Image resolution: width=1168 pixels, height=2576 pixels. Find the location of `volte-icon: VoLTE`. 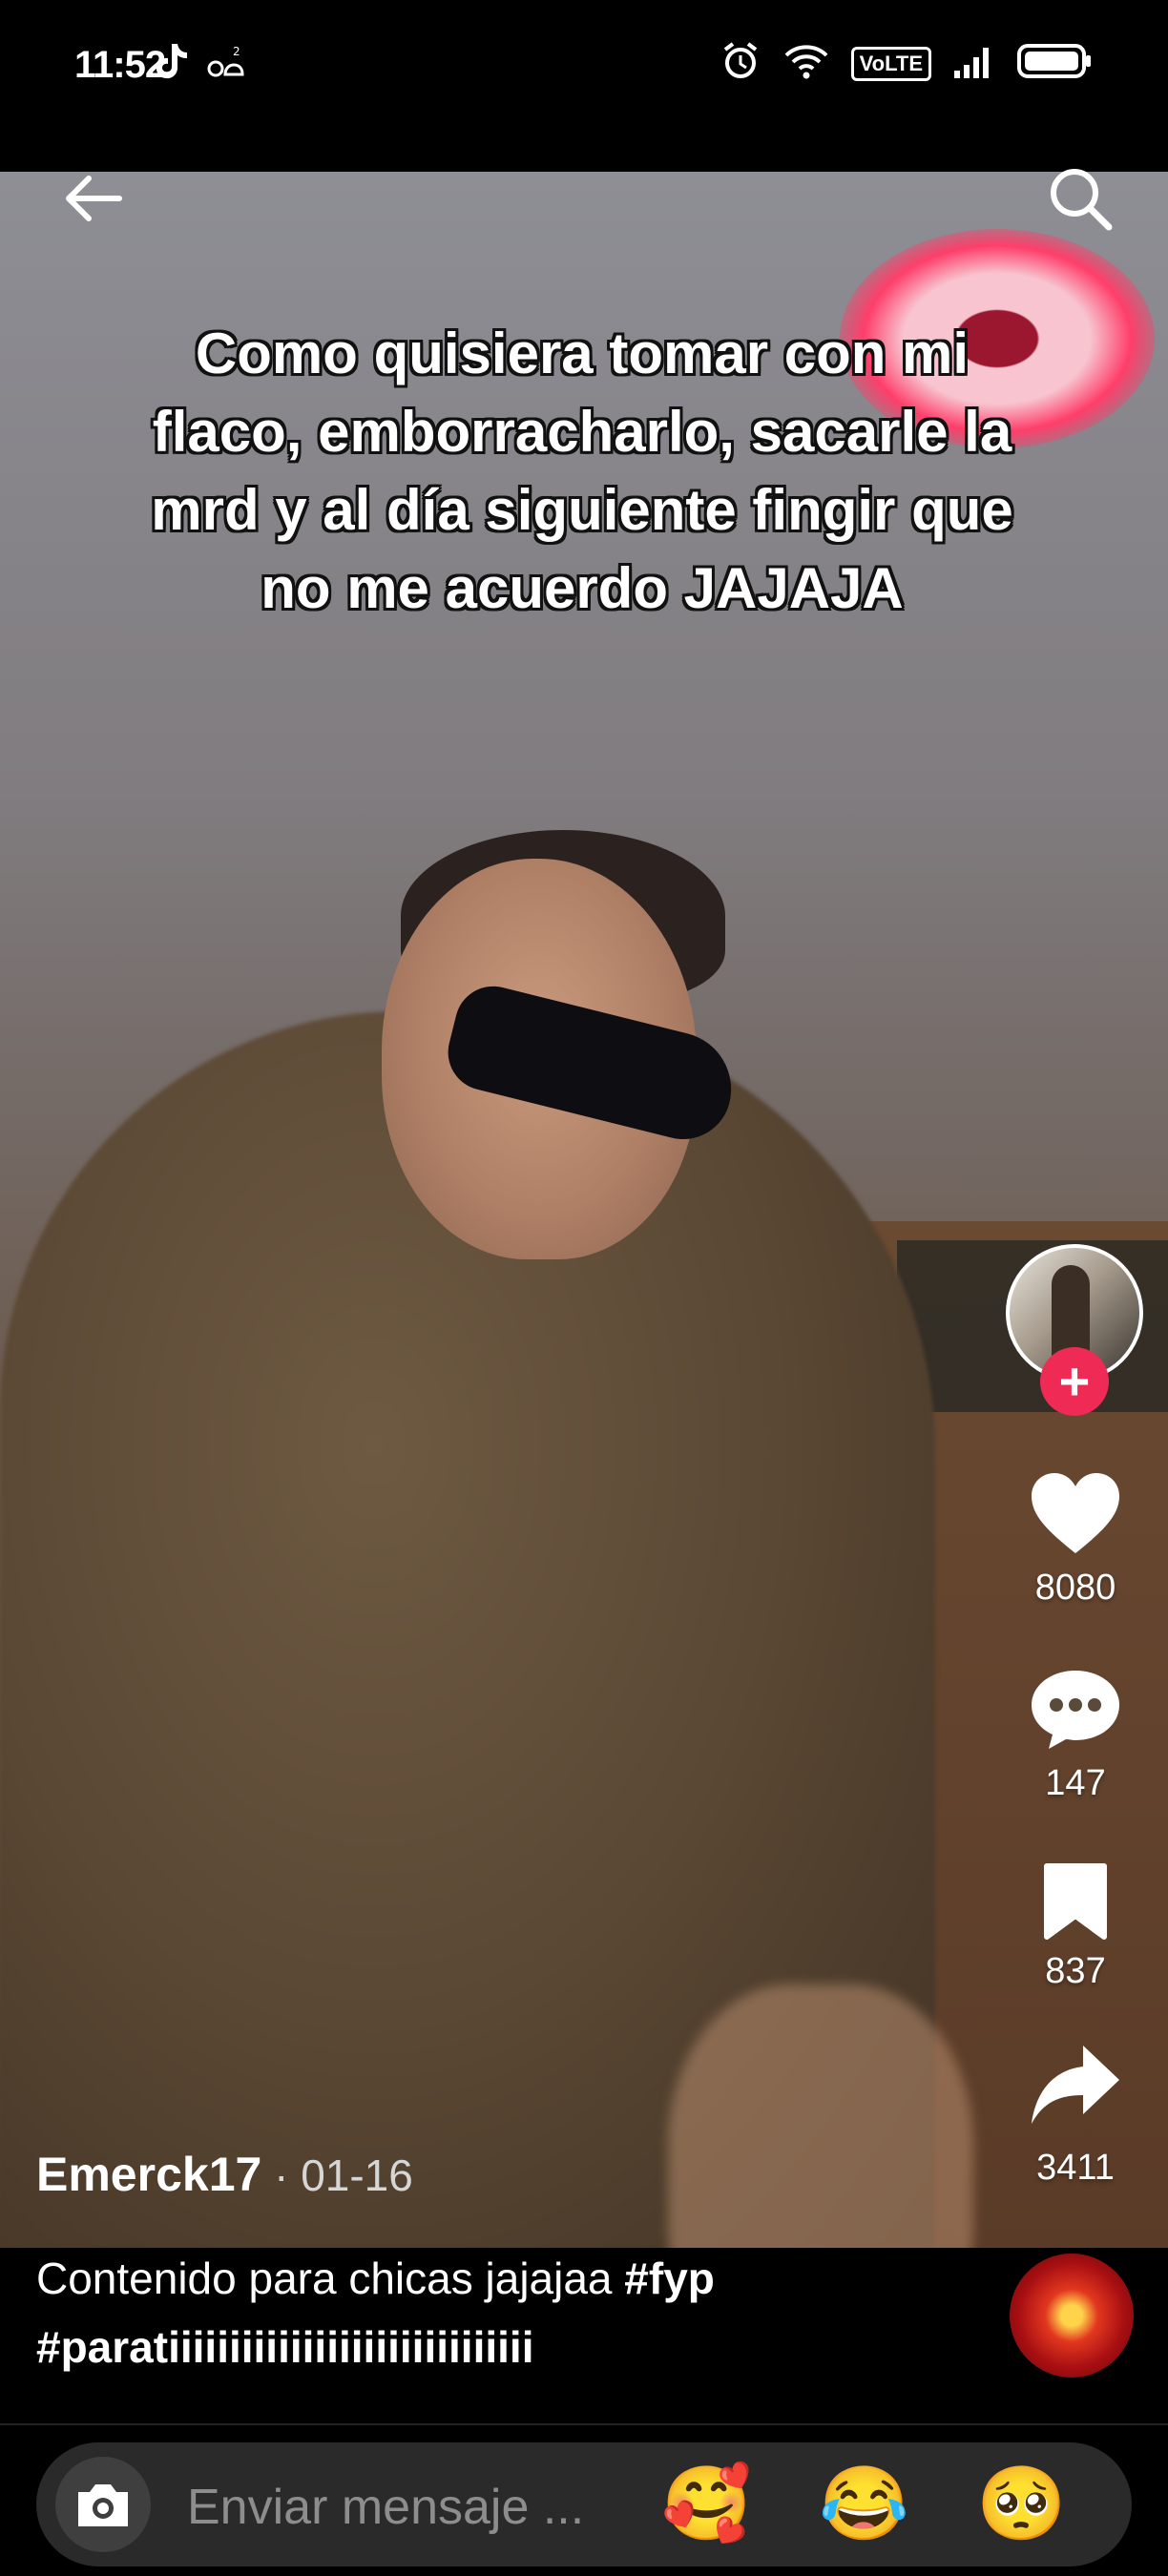

volte-icon: VoLTE is located at coordinates (890, 63).